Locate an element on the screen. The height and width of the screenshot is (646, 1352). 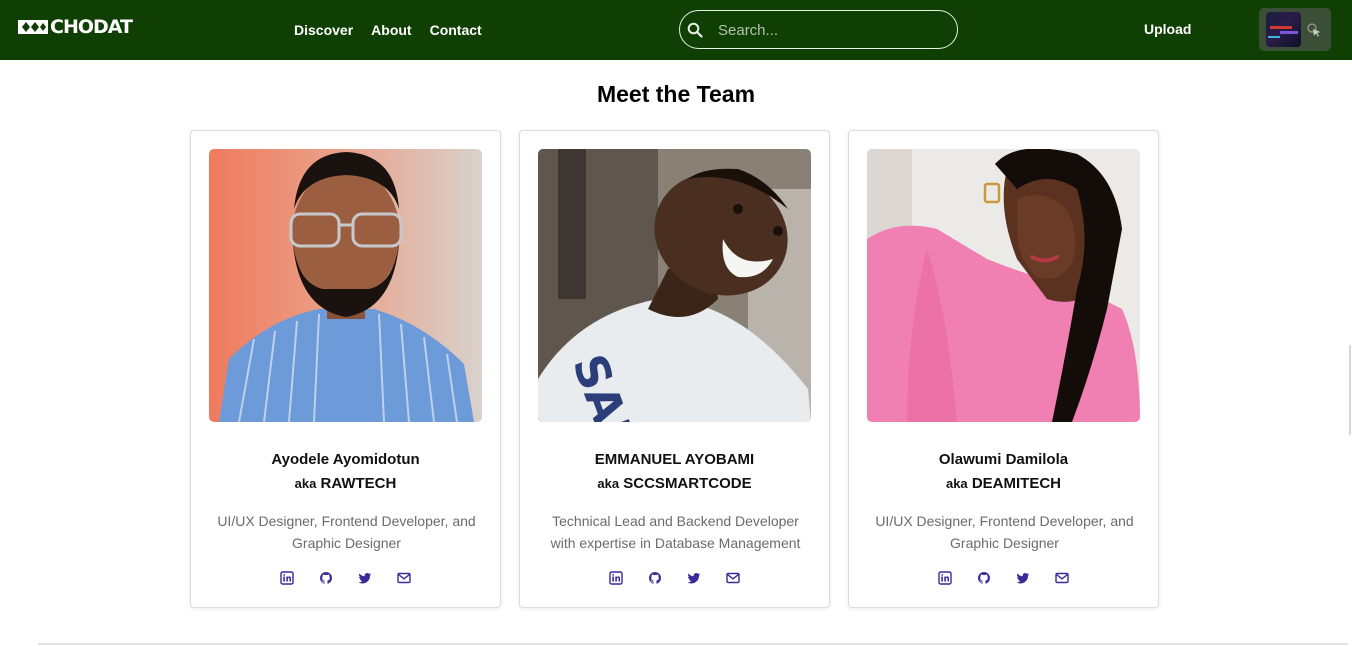
nav-link-discover: Discover is located at coordinates (323, 30).